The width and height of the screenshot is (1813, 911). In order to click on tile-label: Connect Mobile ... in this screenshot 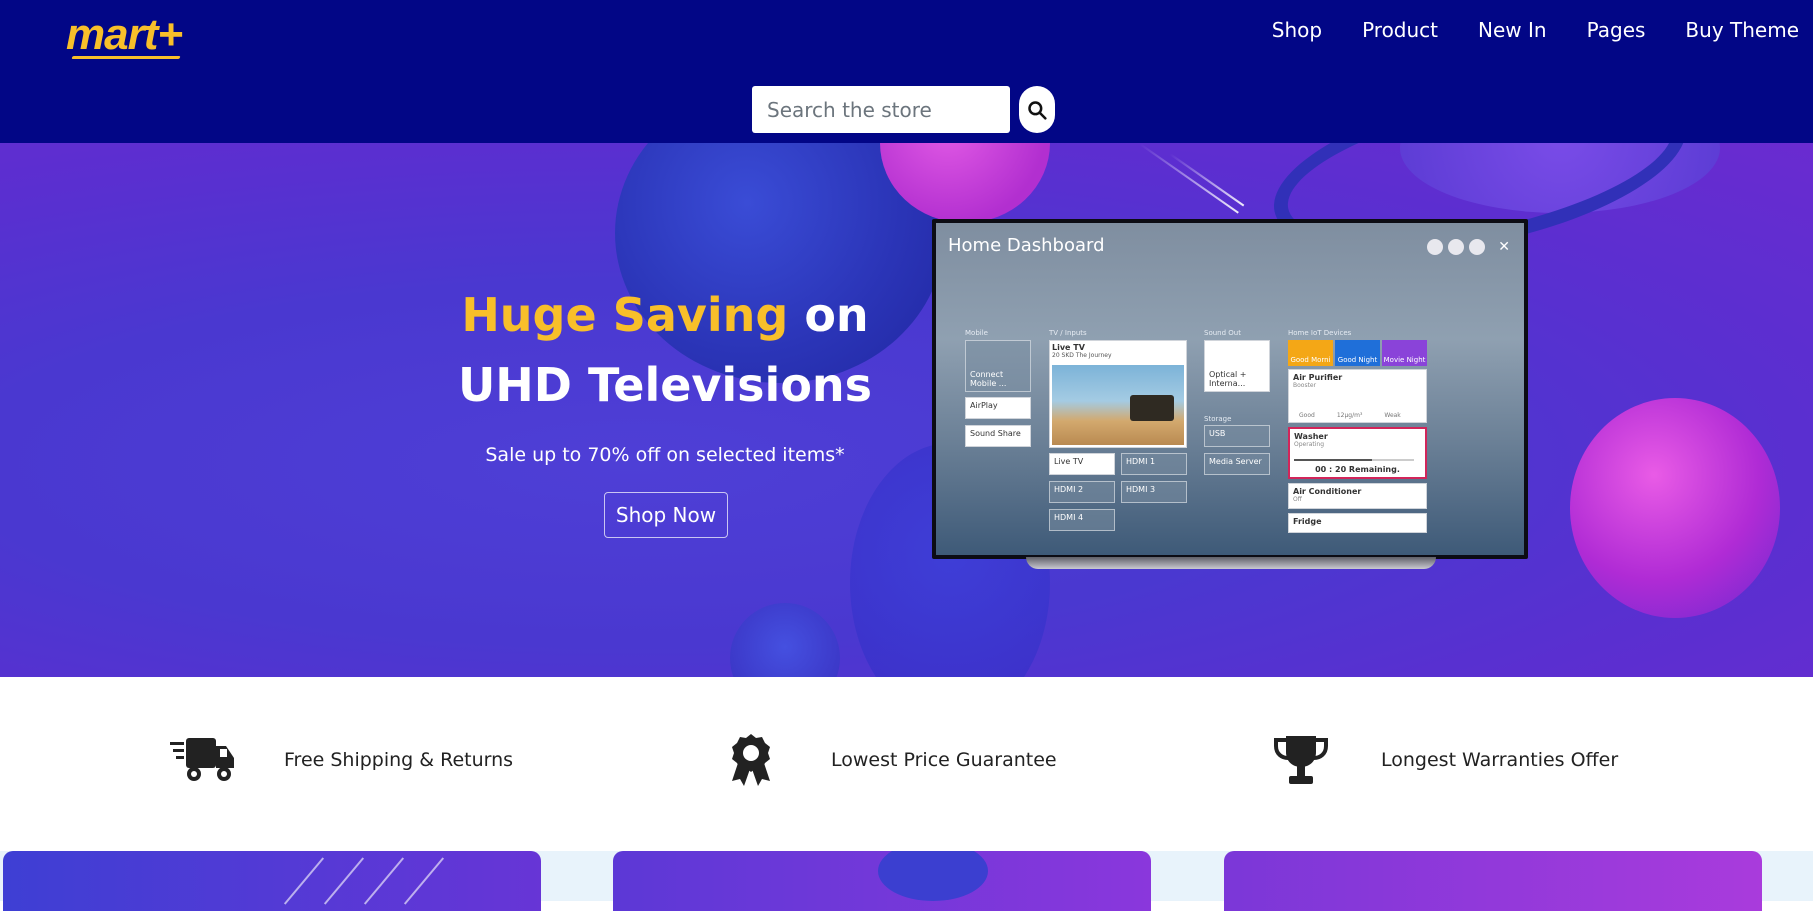, I will do `click(988, 379)`.